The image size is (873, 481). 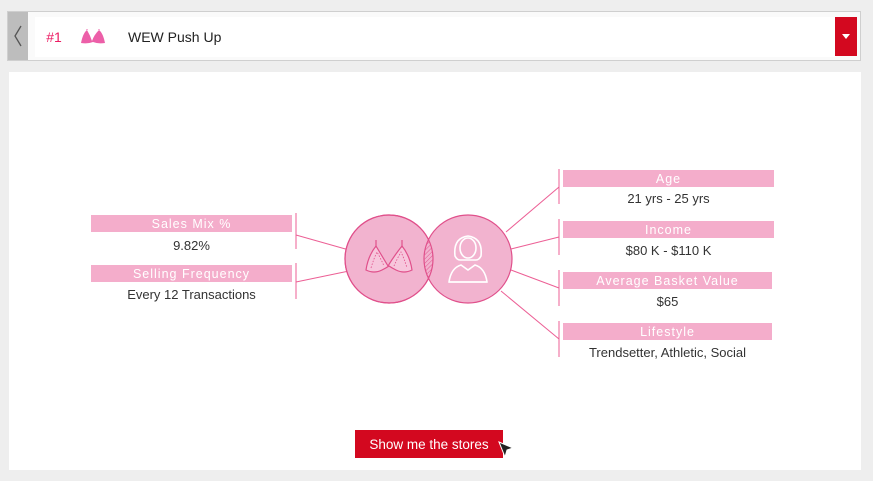 I want to click on income-label: Income, so click(x=668, y=229).